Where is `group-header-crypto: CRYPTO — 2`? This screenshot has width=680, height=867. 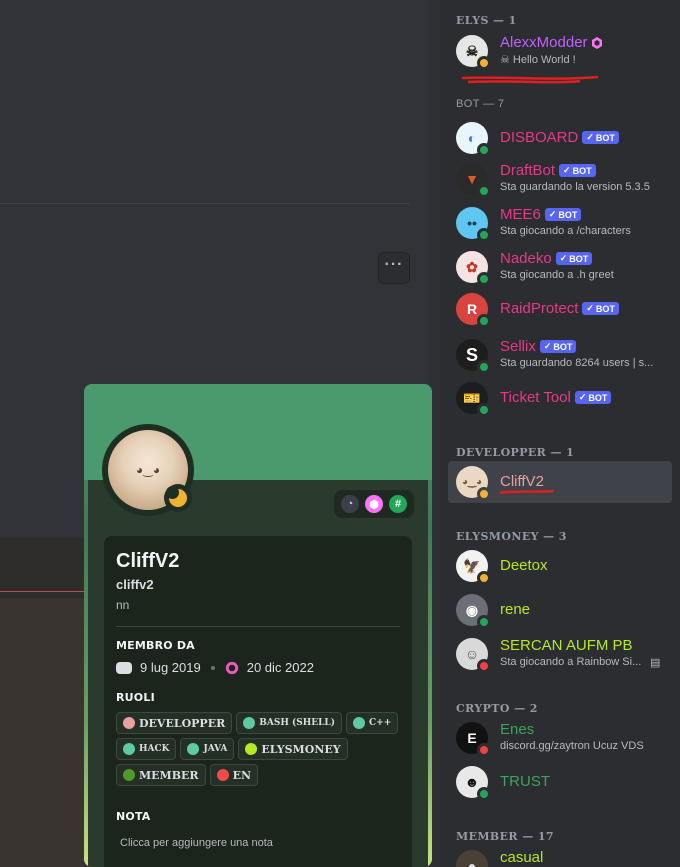 group-header-crypto: CRYPTO — 2 is located at coordinates (497, 708).